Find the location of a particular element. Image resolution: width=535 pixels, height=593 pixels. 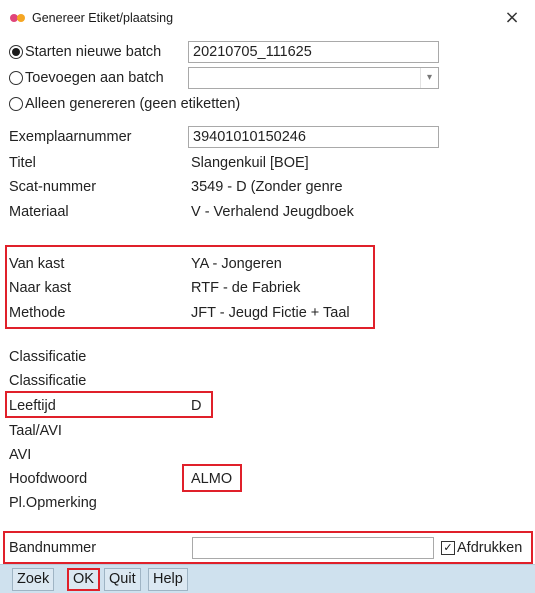

leeftijd-label: Leeftijd is located at coordinates (32, 406).